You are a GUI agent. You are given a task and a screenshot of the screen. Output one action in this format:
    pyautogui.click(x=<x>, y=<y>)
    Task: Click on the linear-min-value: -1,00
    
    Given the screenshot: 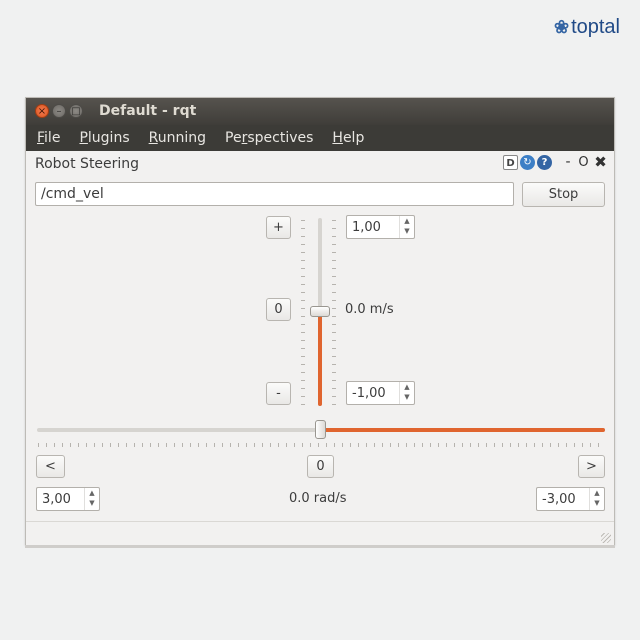 What is the action you would take?
    pyautogui.click(x=369, y=393)
    